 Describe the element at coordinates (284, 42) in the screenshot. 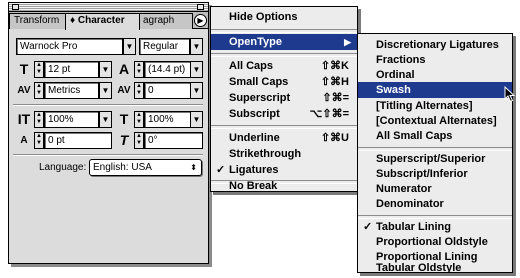

I see `menu-item-opentype: OpenType ▶` at that location.